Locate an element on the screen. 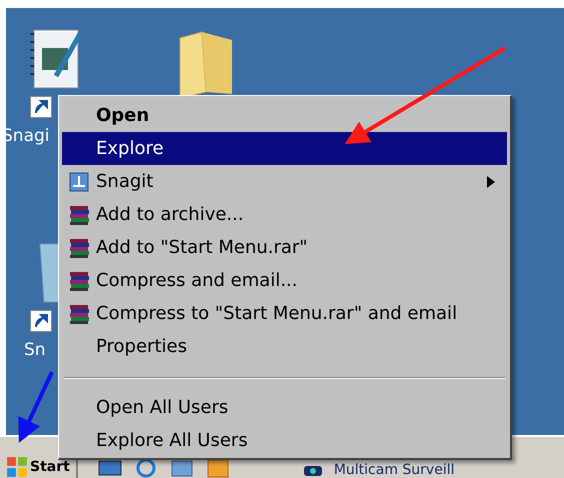 The width and height of the screenshot is (564, 478). menu-item: Explore is located at coordinates (284, 148).